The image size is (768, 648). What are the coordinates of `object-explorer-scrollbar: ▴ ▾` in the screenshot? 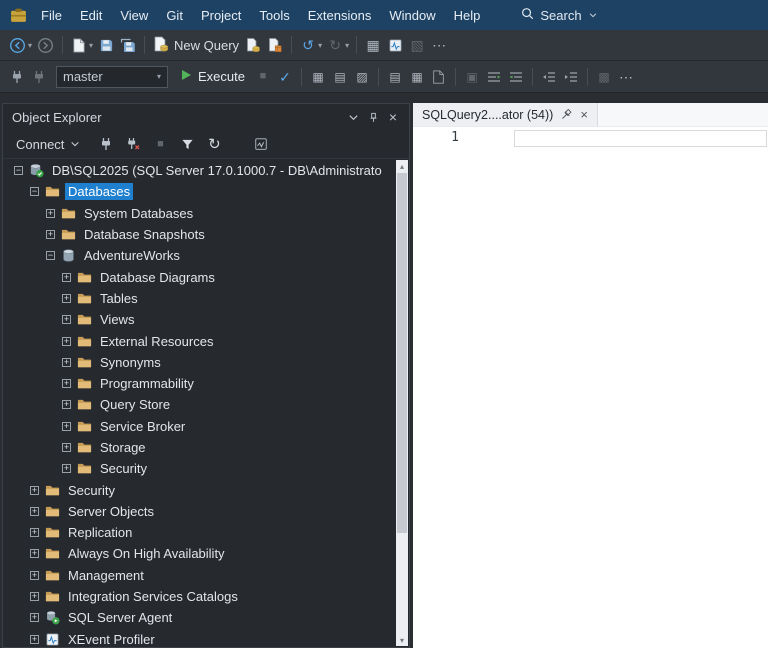 It's located at (402, 403).